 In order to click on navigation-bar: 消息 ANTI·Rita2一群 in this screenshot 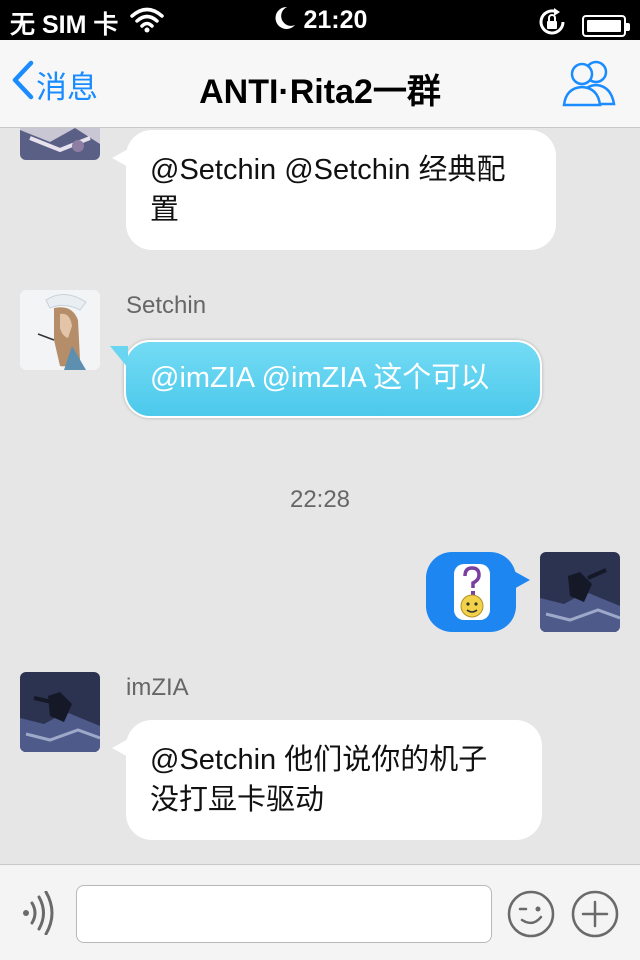, I will do `click(320, 84)`.